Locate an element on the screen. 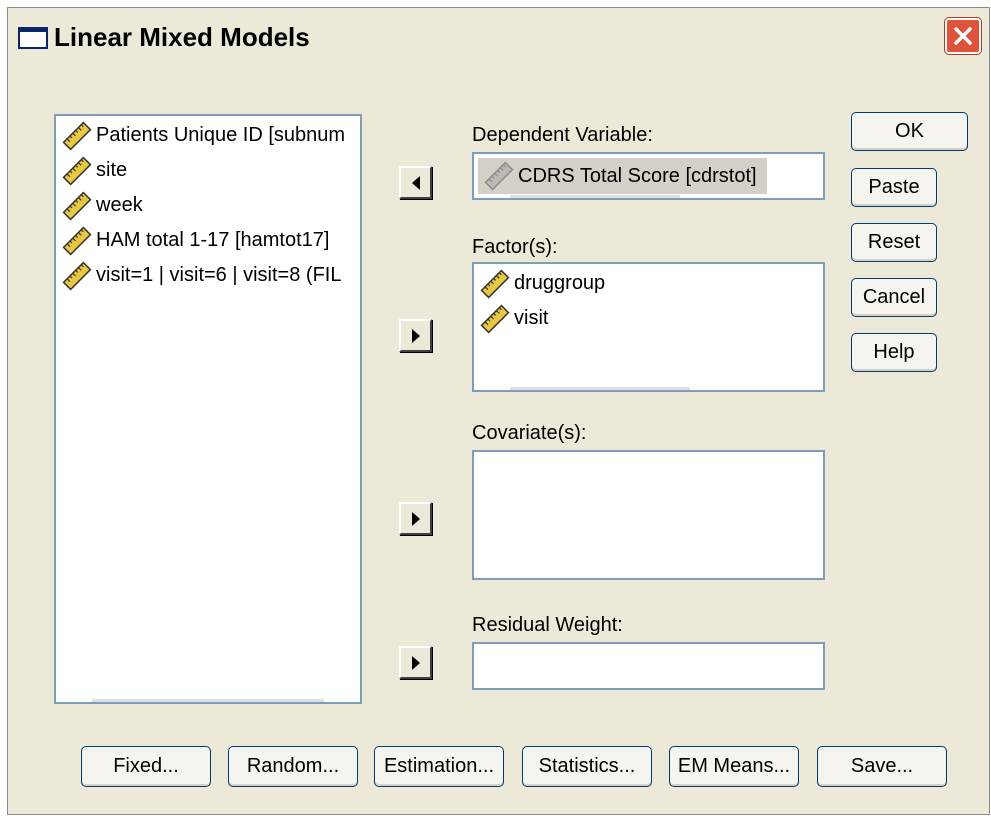 The width and height of the screenshot is (991, 816). reset-button: Reset is located at coordinates (894, 242).